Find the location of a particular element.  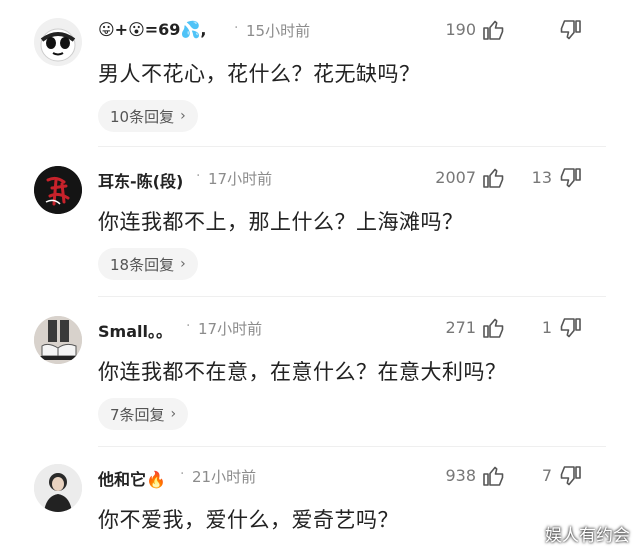

comment-text: 男人不花心，花什么？花无缺吗？ is located at coordinates (259, 74).